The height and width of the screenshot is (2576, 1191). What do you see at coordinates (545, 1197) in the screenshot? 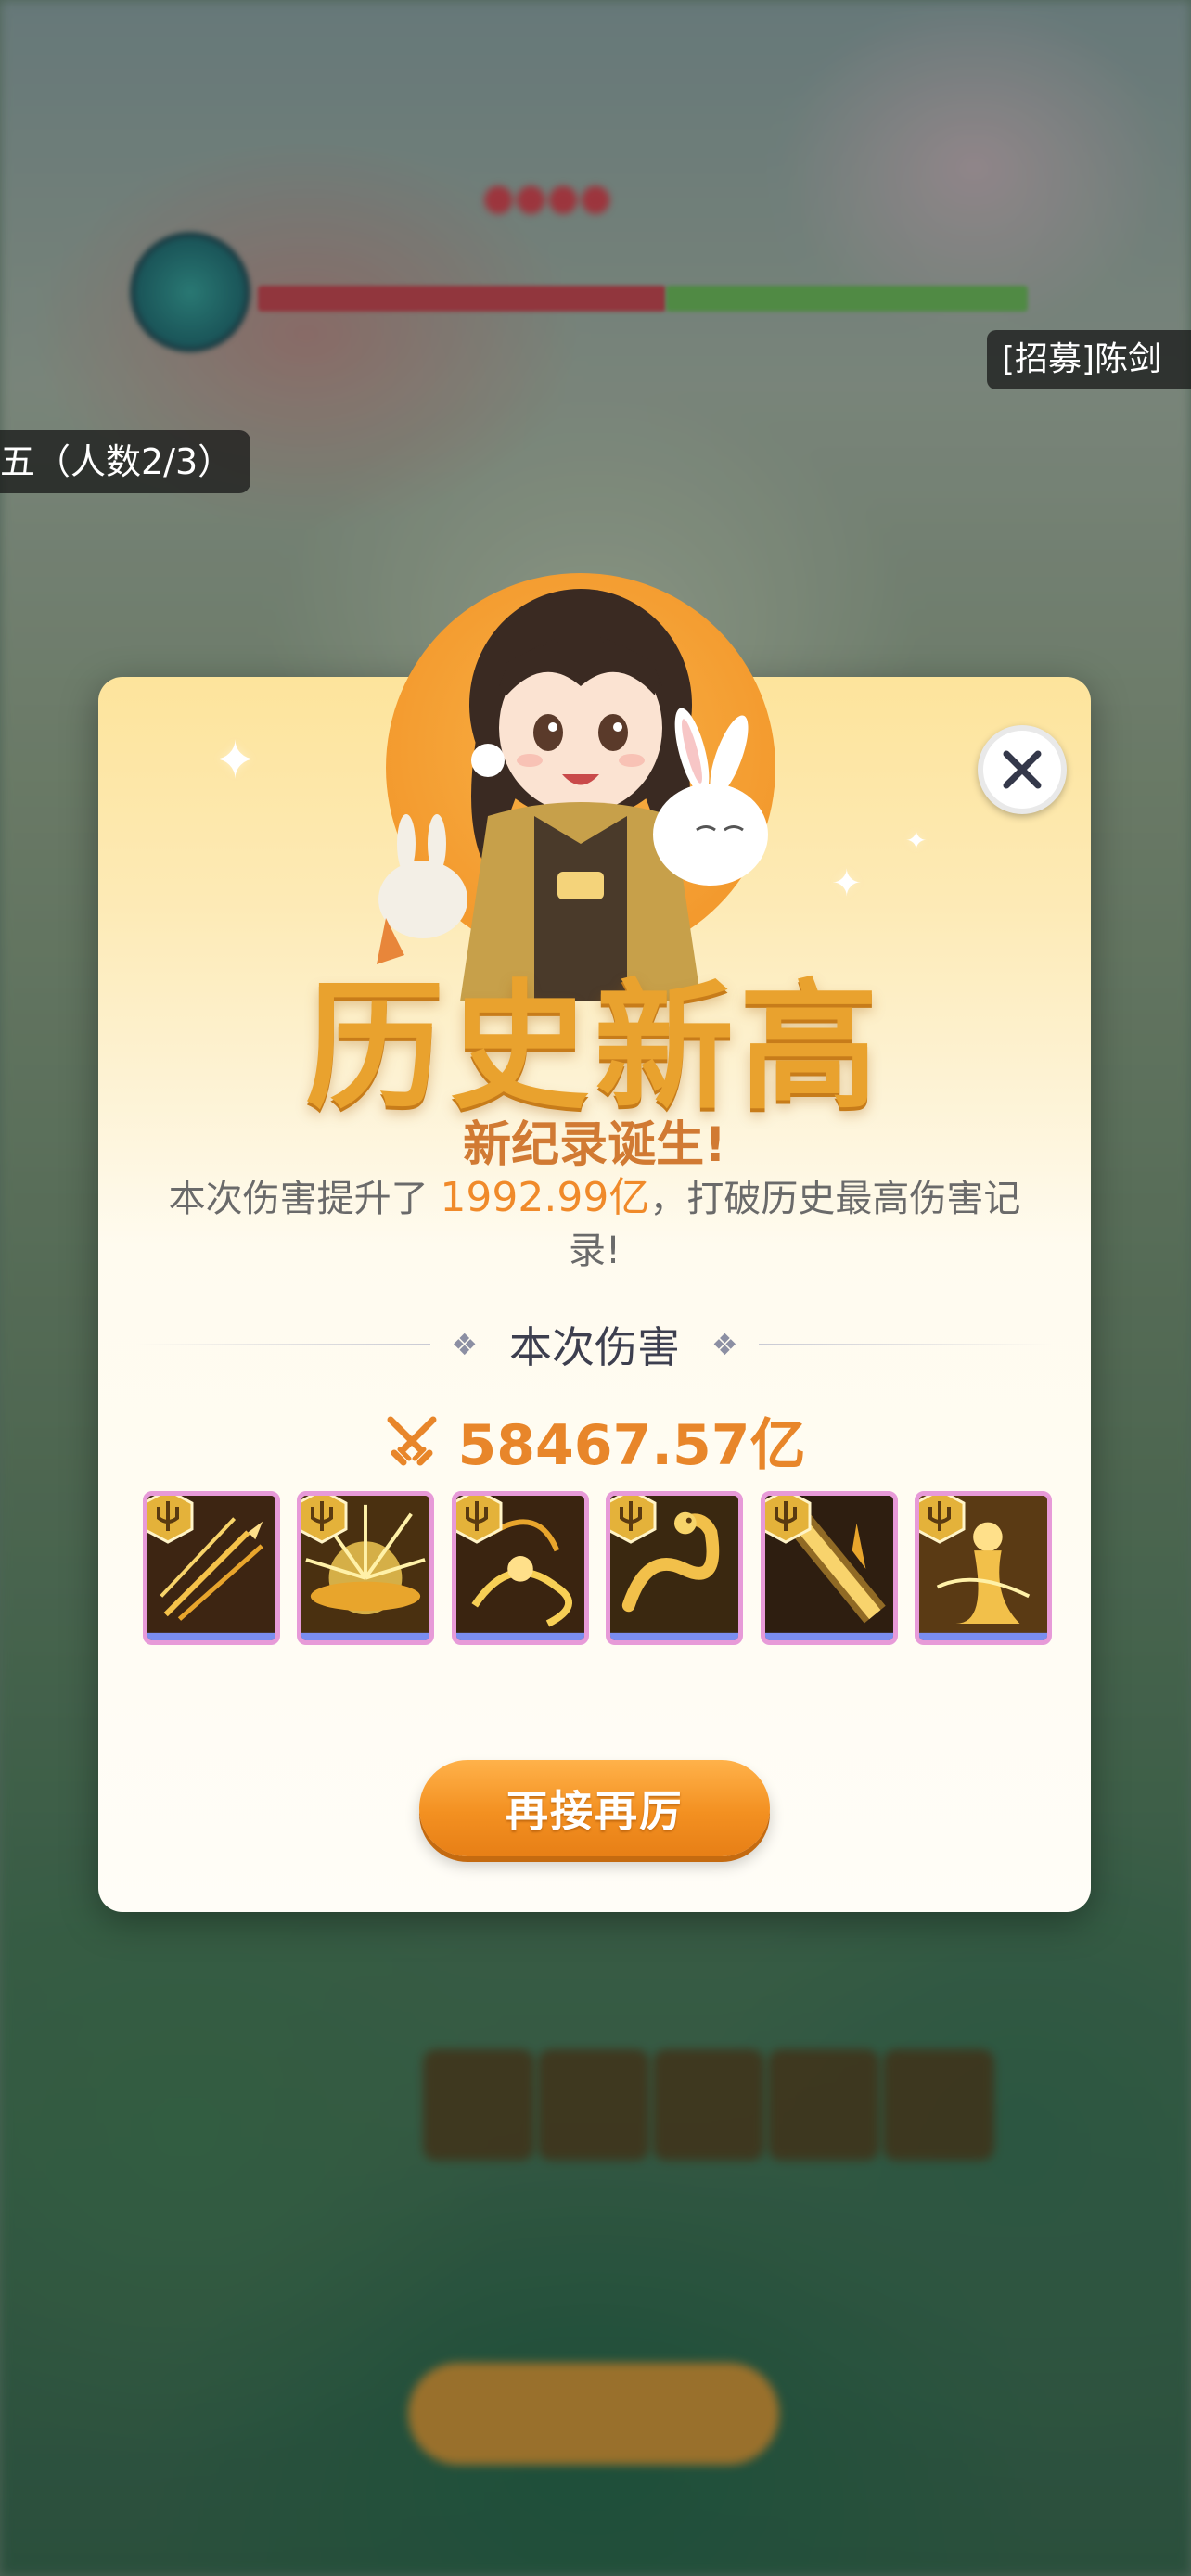
I see `damage-increase: 1992.99亿` at bounding box center [545, 1197].